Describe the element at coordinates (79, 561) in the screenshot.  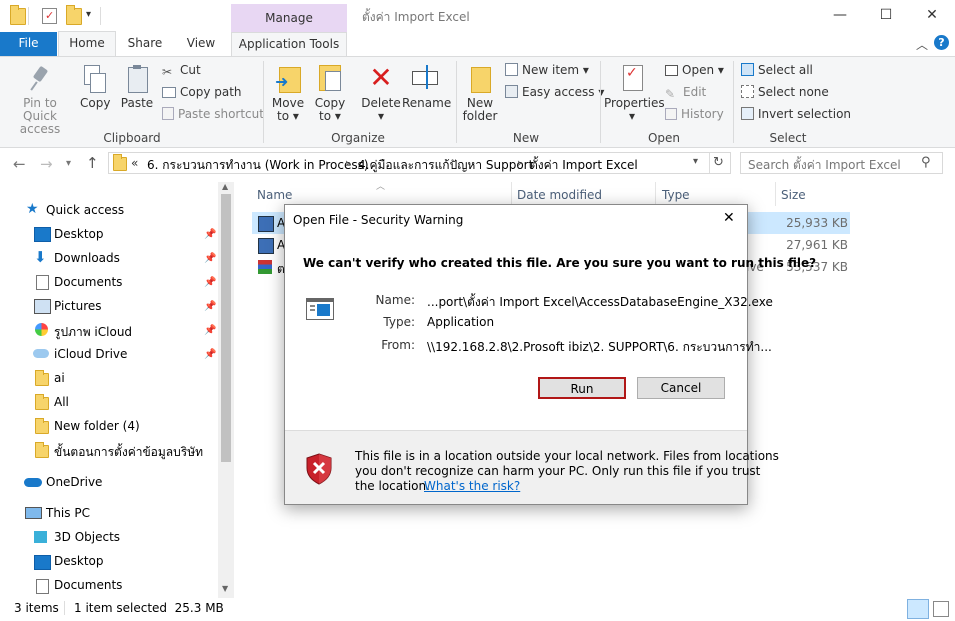
I see `nav-pc-item-desktop: Desktop` at that location.